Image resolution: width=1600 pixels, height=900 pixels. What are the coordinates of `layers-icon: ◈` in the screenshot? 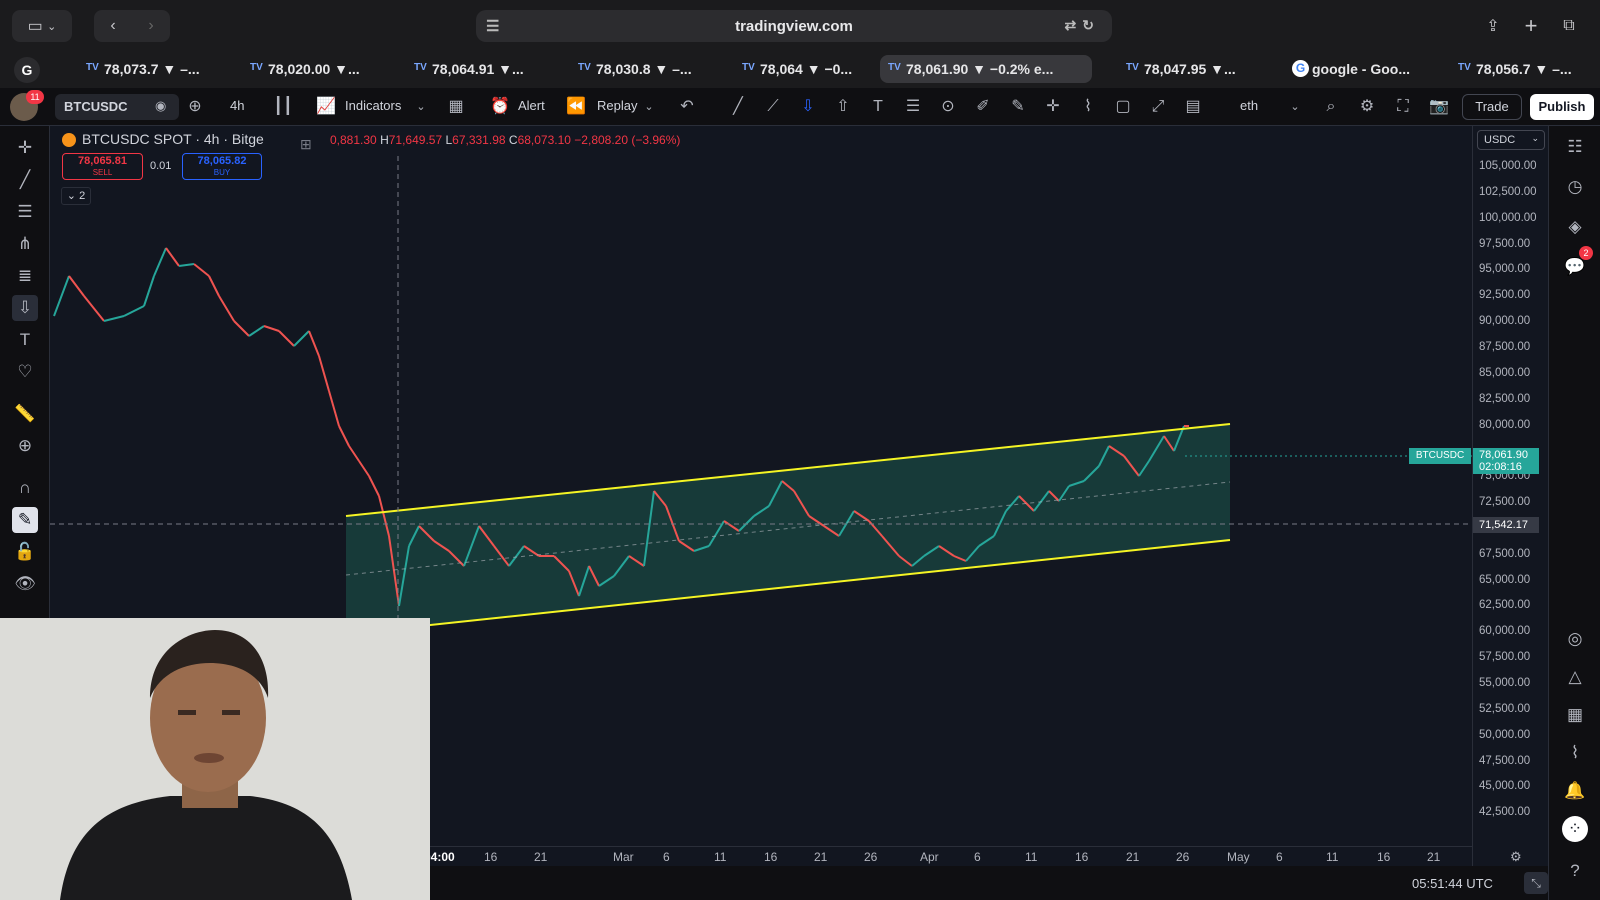 It's located at (1575, 227).